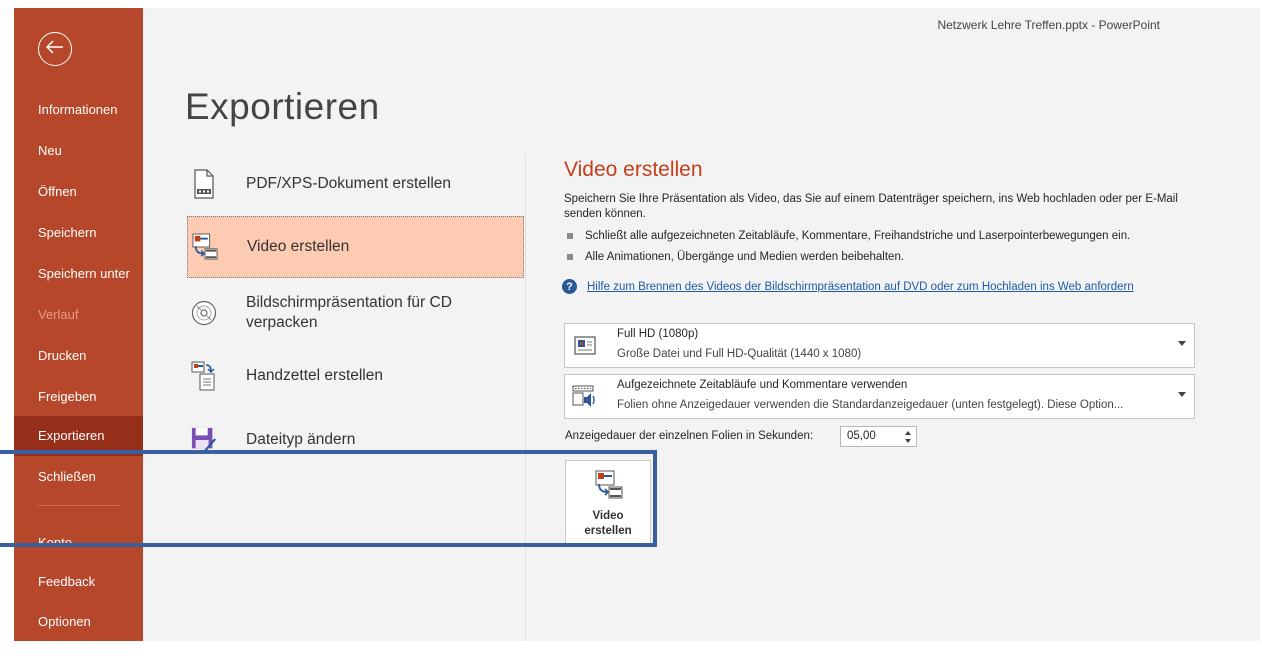 This screenshot has width=1262, height=665. What do you see at coordinates (633, 169) in the screenshot?
I see `video-panel-title: Video erstellen` at bounding box center [633, 169].